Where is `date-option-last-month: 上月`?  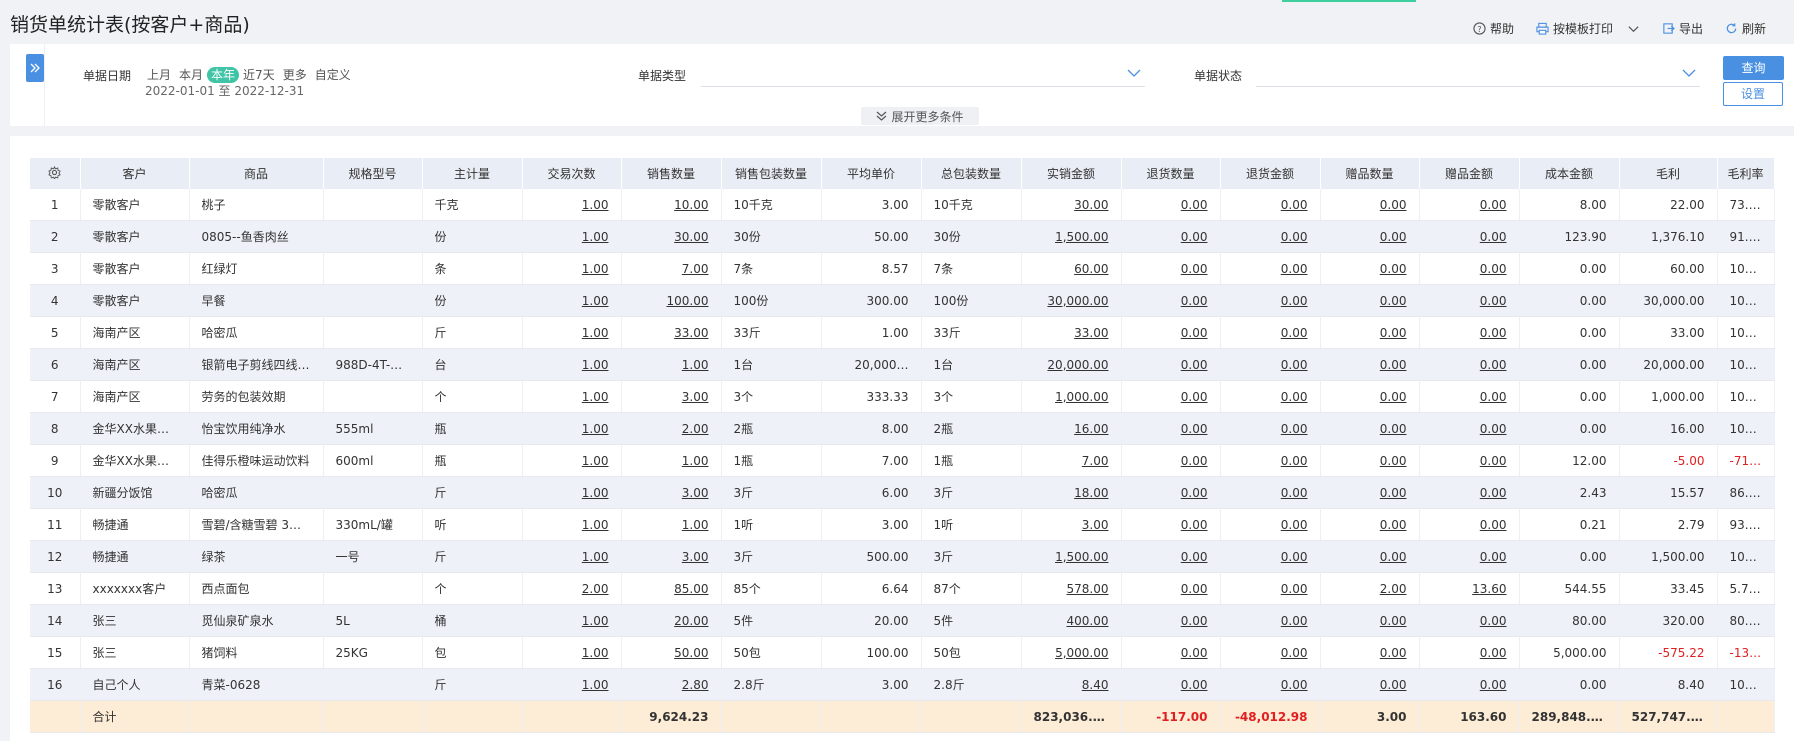 date-option-last-month: 上月 is located at coordinates (159, 75).